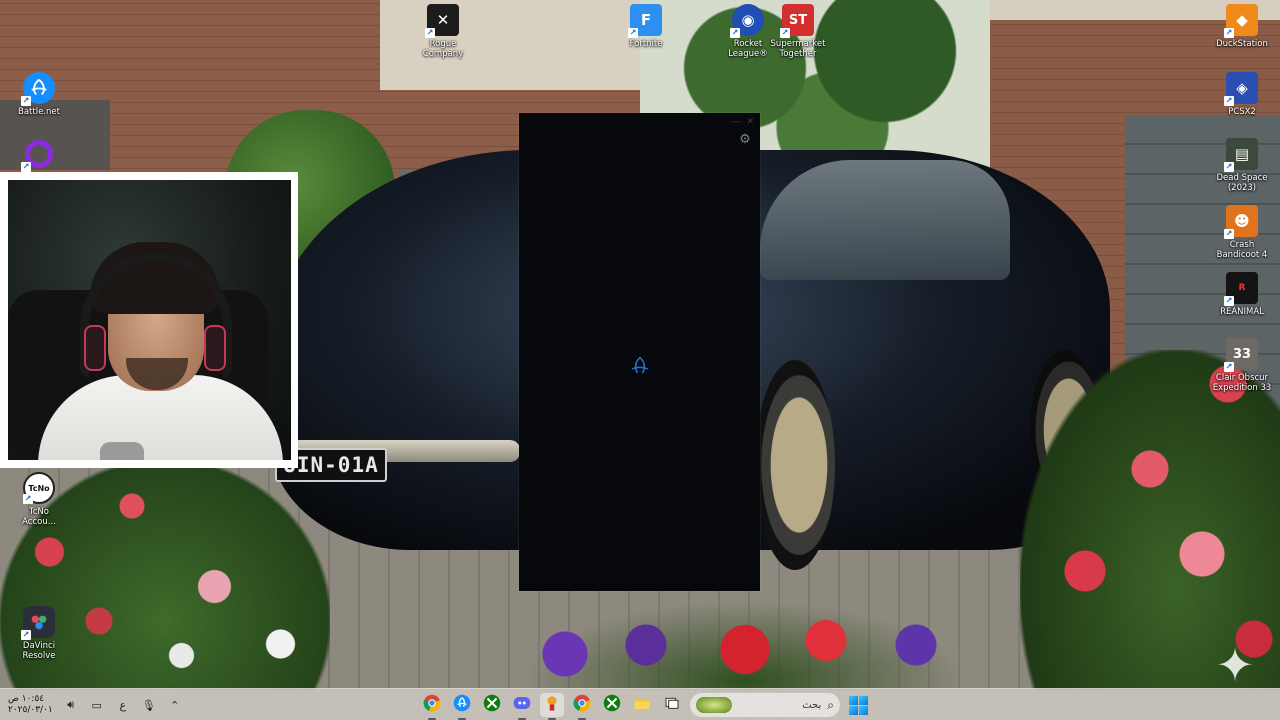 Image resolution: width=1280 pixels, height=720 pixels. What do you see at coordinates (149, 705) in the screenshot?
I see `microphone-icon: 🎙︎` at bounding box center [149, 705].